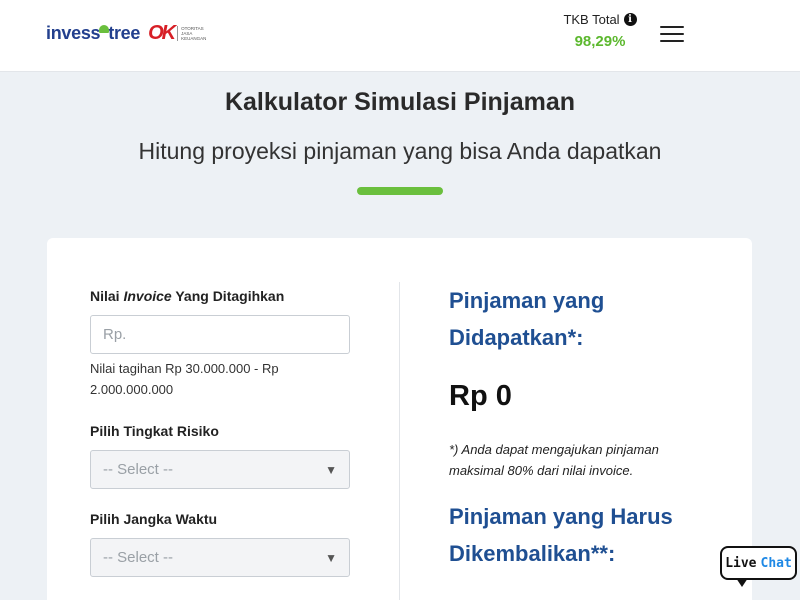 This screenshot has width=800, height=600. I want to click on live-chat-chat: Chat, so click(776, 563).